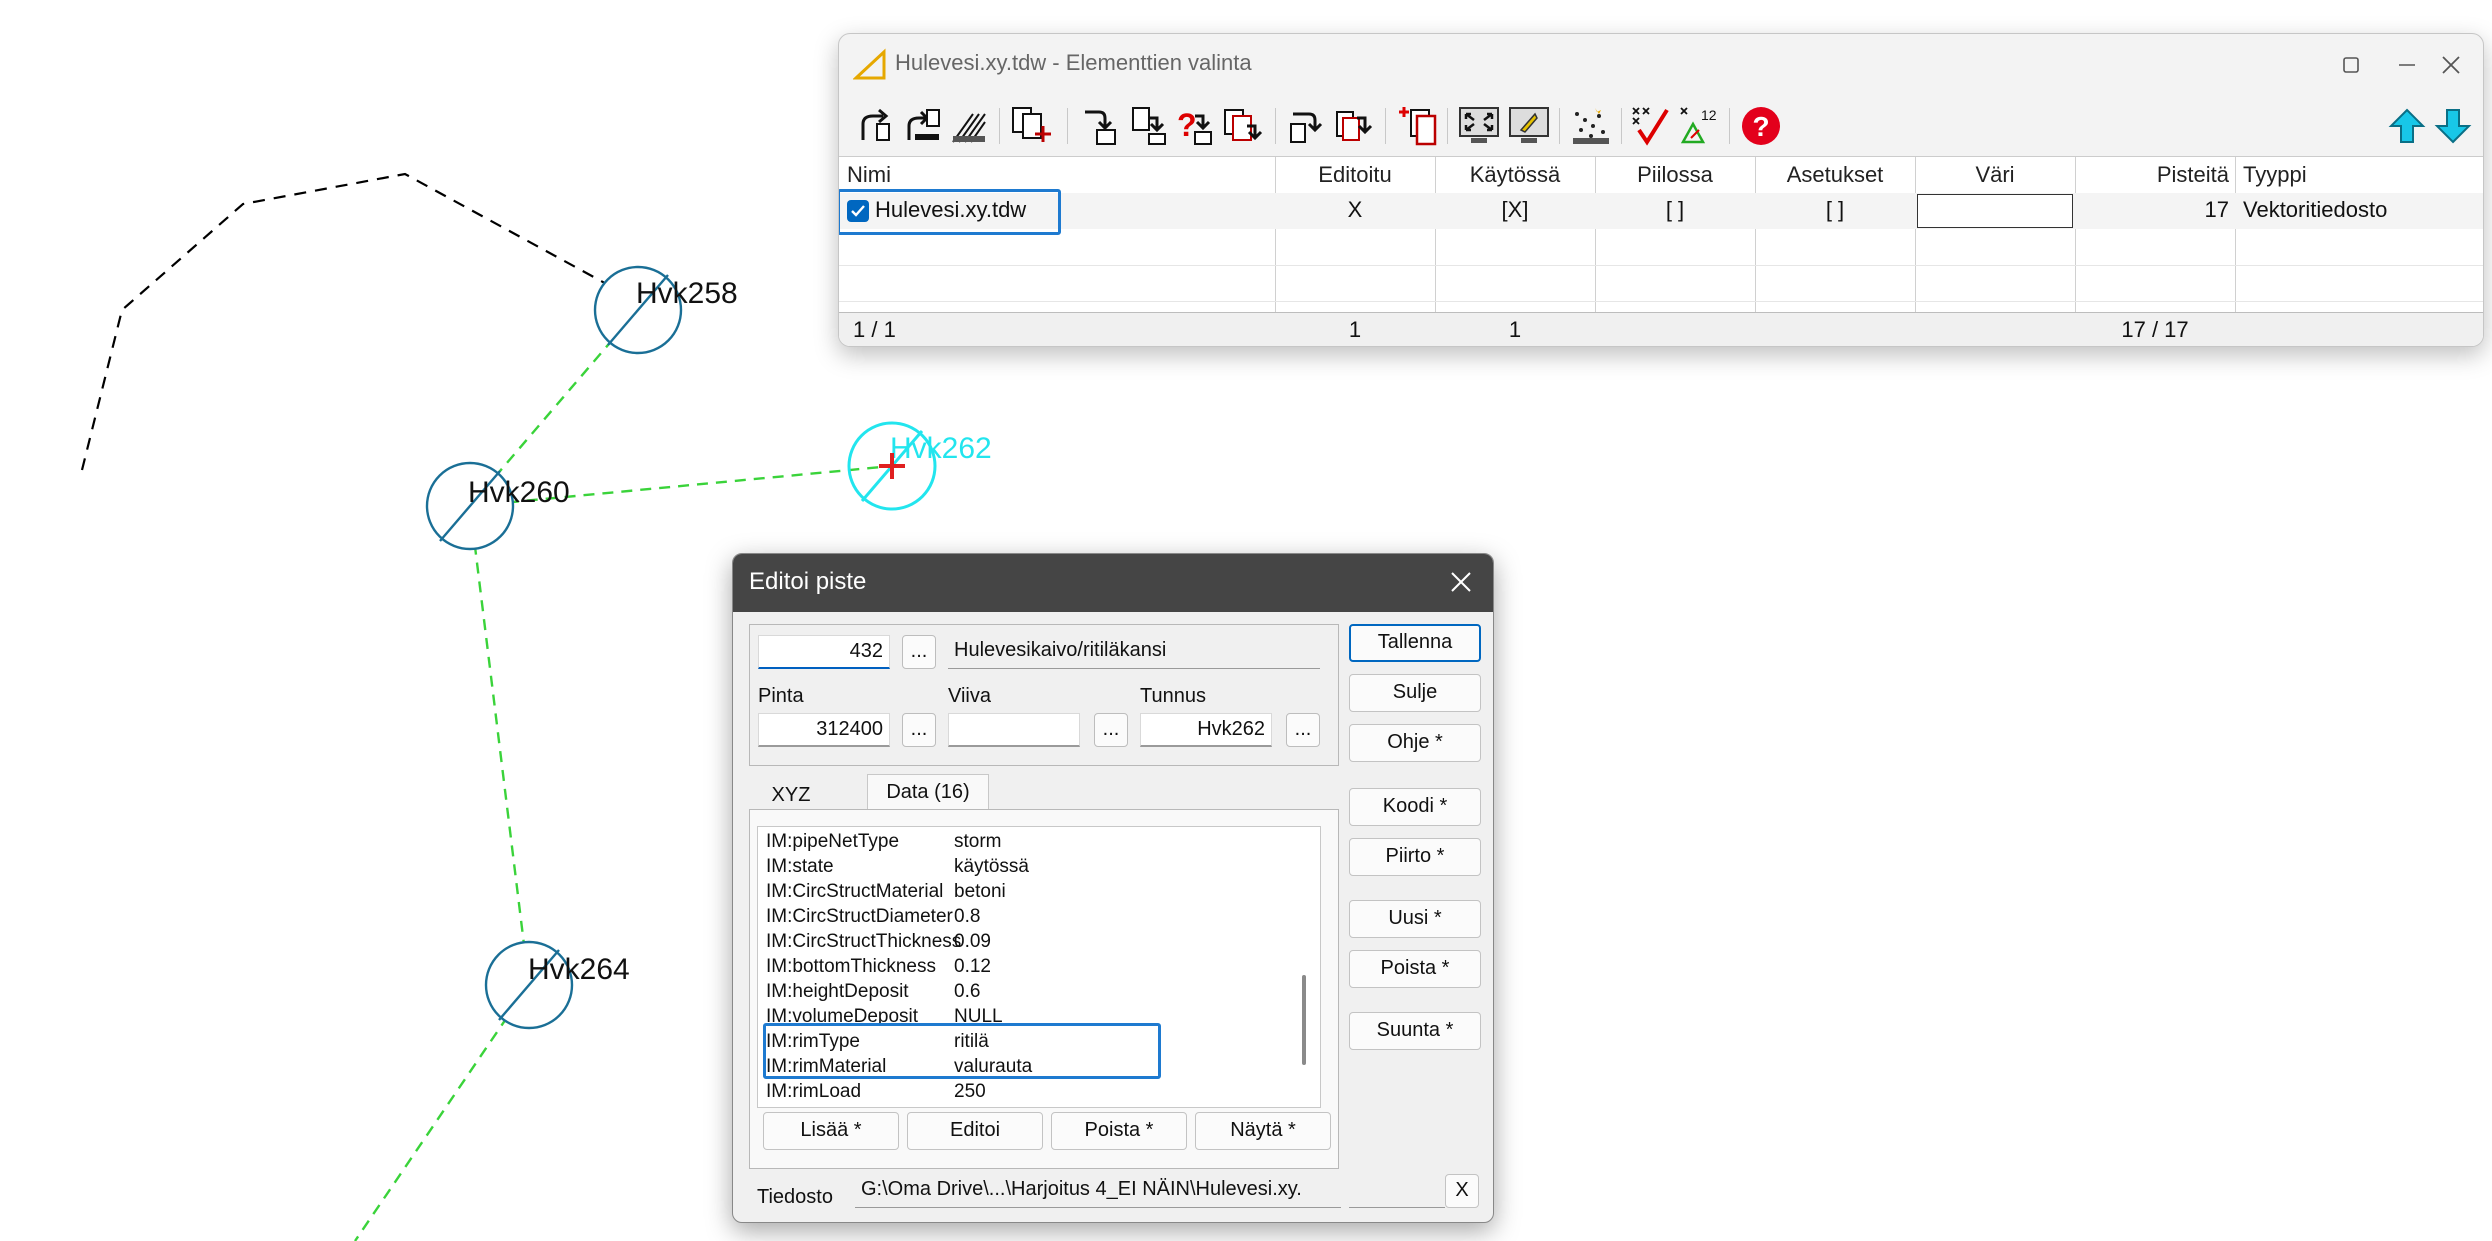 Image resolution: width=2492 pixels, height=1241 pixels. Describe the element at coordinates (1149, 126) in the screenshot. I see `doc-move-icon` at that location.